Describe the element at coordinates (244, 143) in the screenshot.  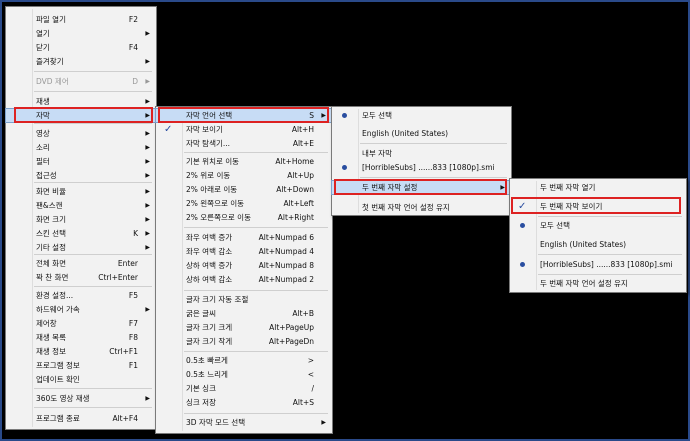
I see `menu-item-자막-탐색기: 자막 탐색기... Alt+E` at that location.